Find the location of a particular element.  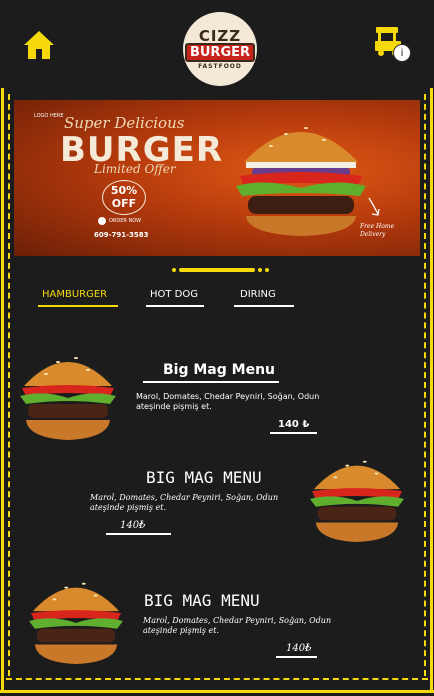

menu-item-title-text: Big Mag Menu is located at coordinates (219, 370).